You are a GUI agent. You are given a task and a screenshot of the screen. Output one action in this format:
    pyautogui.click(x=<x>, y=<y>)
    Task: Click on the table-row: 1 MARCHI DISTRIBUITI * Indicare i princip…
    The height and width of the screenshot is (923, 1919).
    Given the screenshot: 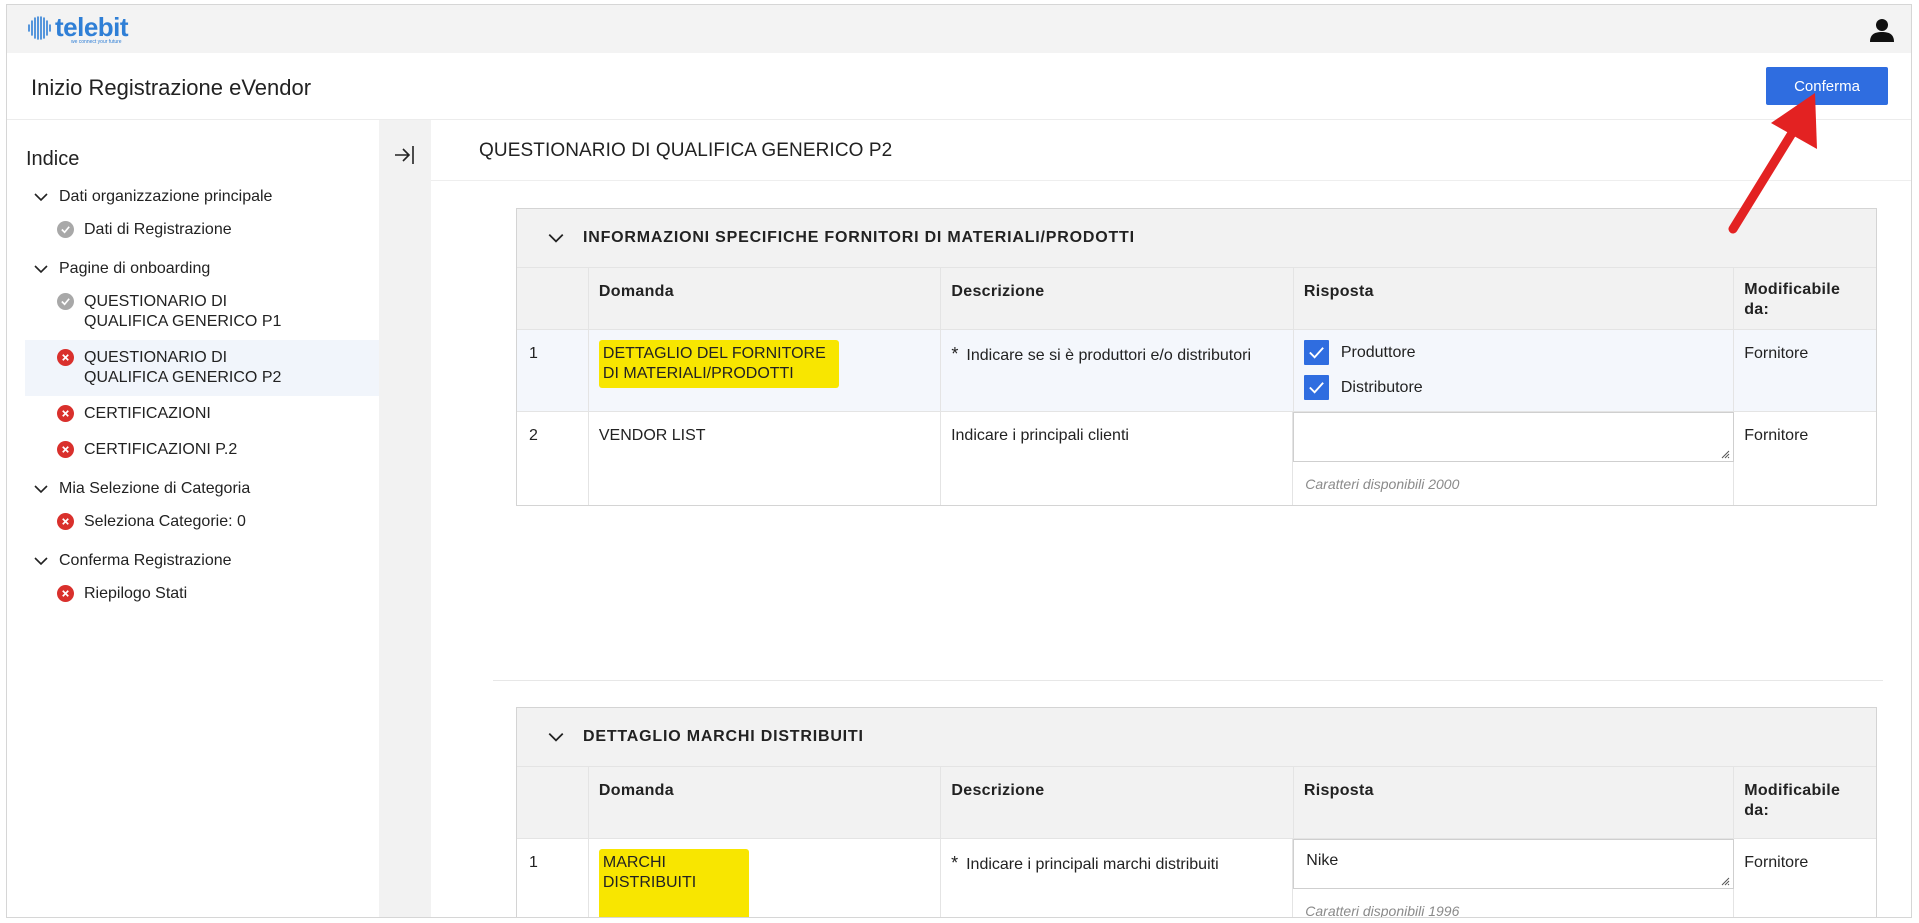 What is the action you would take?
    pyautogui.click(x=1196, y=878)
    